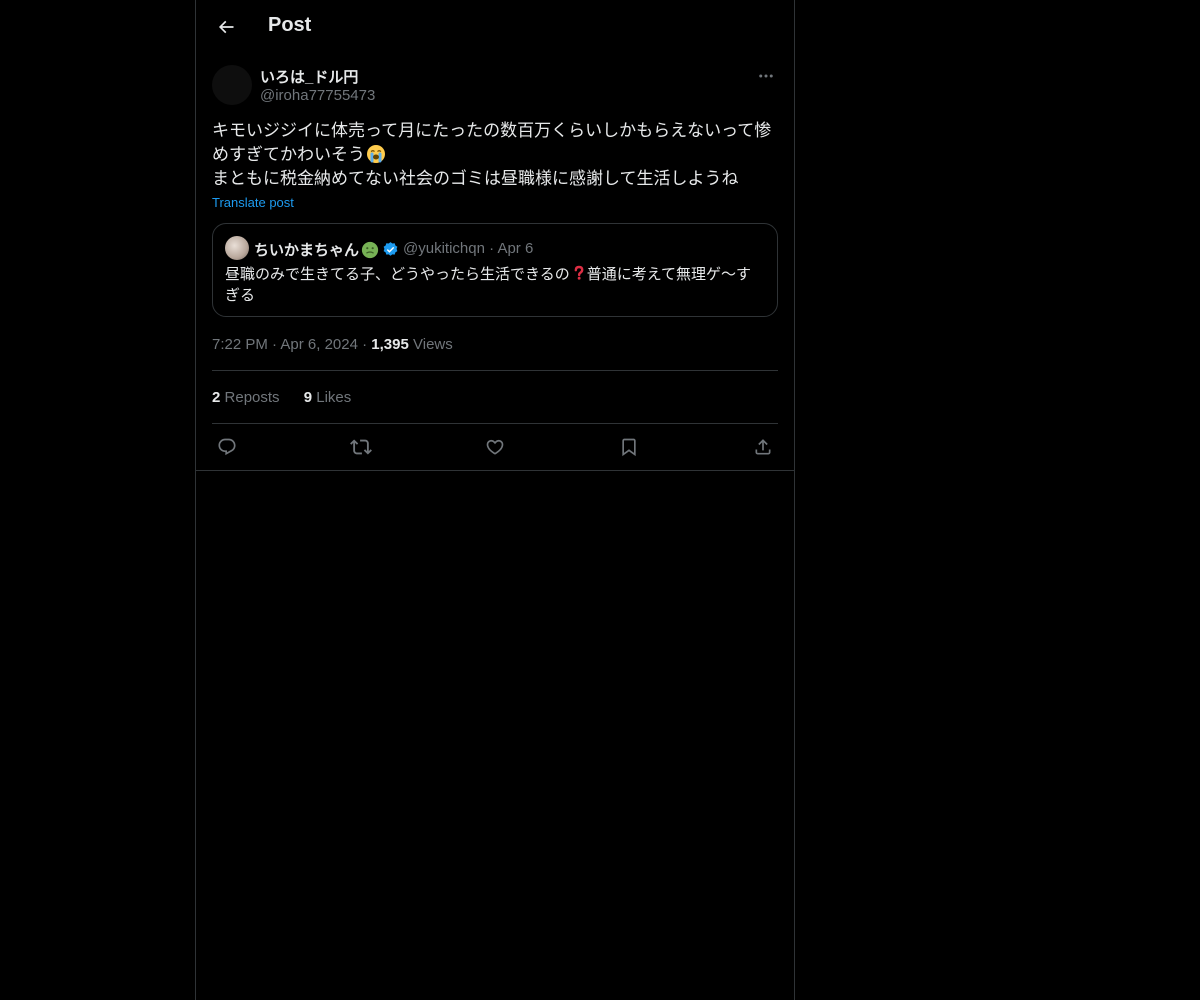 The image size is (1200, 1000). I want to click on more-options-button, so click(766, 76).